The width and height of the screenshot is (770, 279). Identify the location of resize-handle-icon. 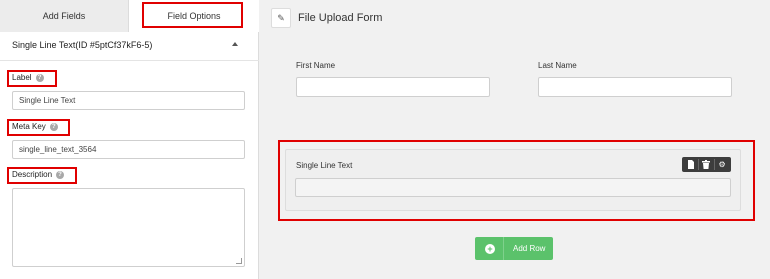
(239, 261).